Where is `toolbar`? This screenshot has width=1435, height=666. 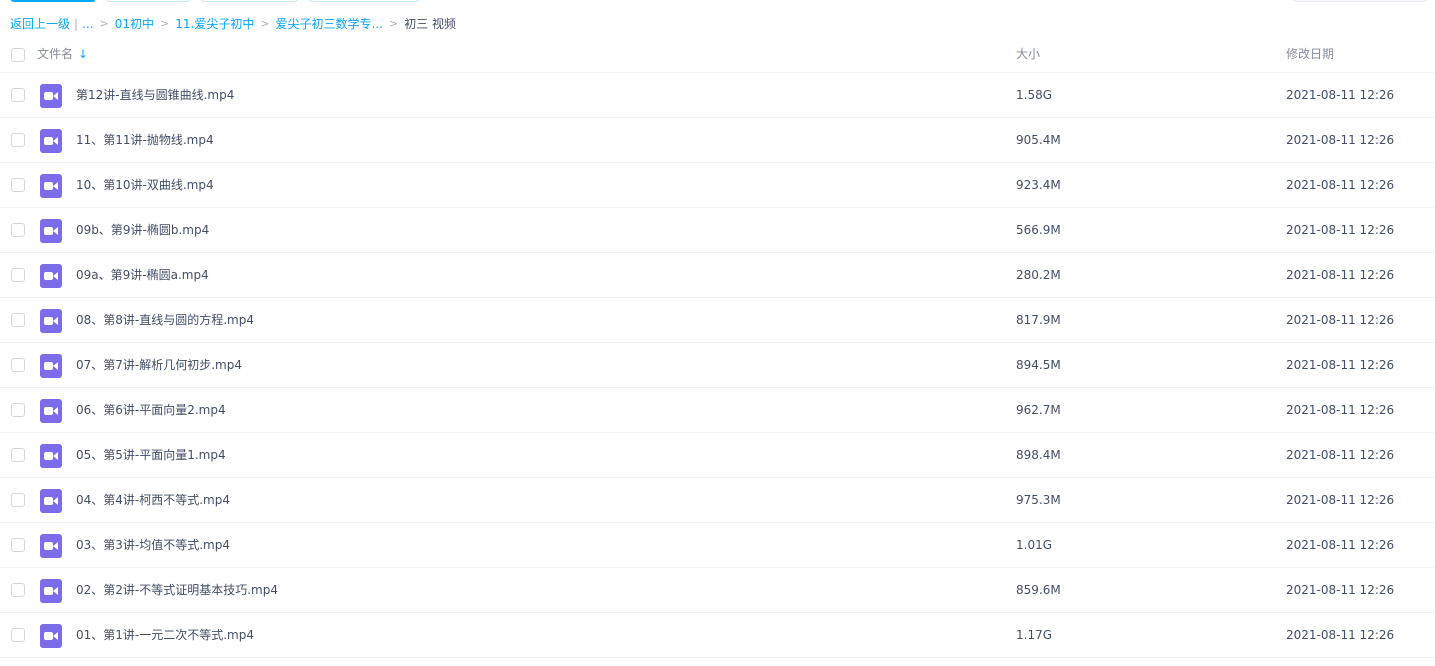
toolbar is located at coordinates (722, 2).